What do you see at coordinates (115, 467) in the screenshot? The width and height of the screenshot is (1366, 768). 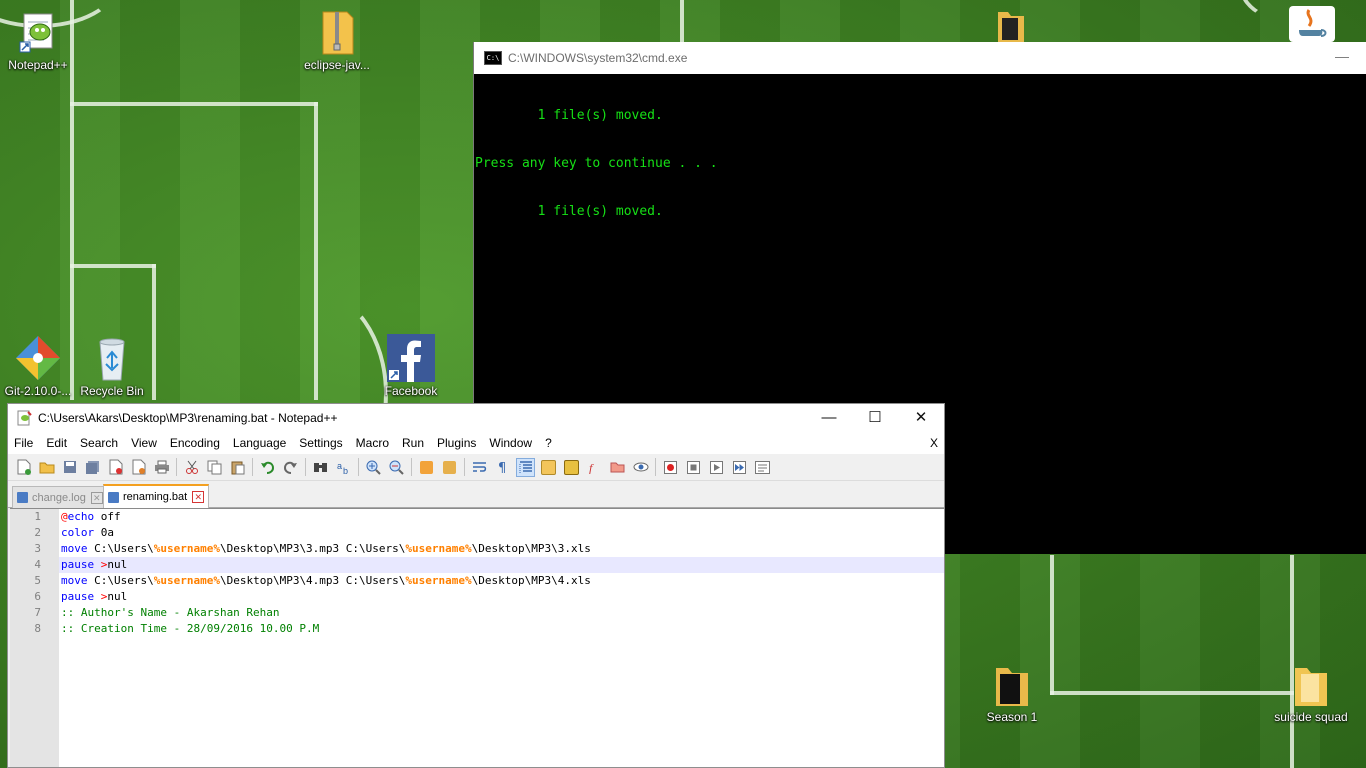 I see `close-file-icon` at bounding box center [115, 467].